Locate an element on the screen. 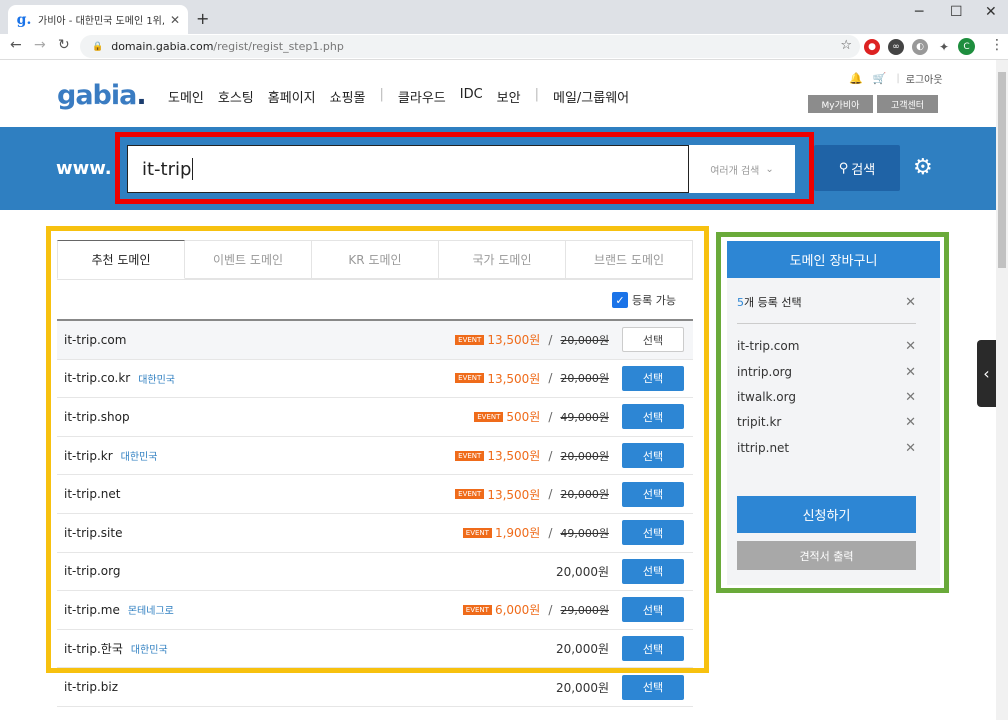 Image resolution: width=1008 pixels, height=720 pixels. domain-name: it-trip.site is located at coordinates (93, 532).